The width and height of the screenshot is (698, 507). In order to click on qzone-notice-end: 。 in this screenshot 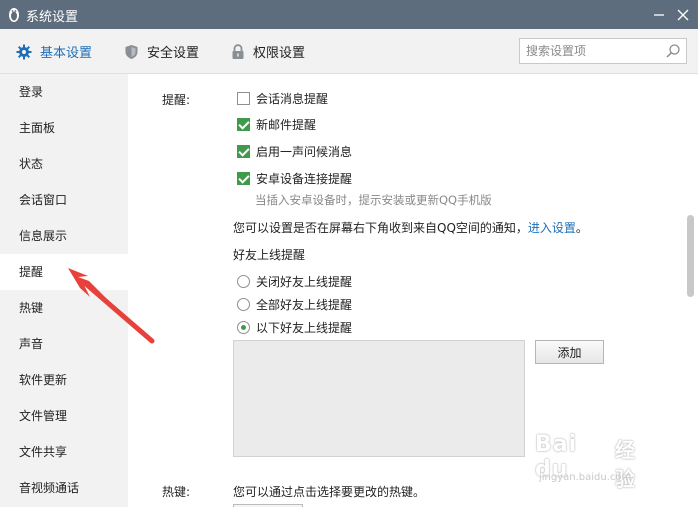, I will do `click(581, 228)`.